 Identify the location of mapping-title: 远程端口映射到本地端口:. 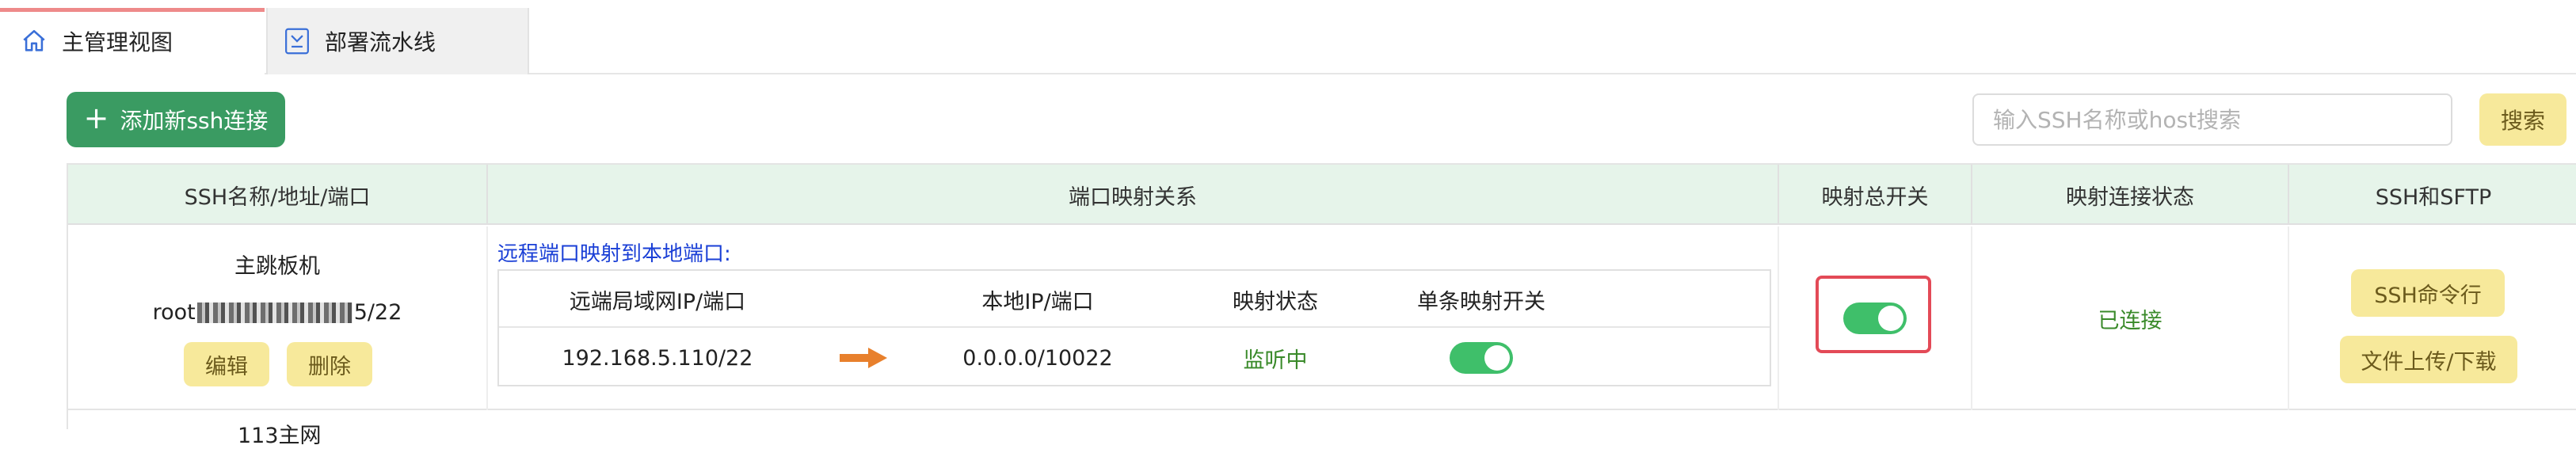
(614, 254).